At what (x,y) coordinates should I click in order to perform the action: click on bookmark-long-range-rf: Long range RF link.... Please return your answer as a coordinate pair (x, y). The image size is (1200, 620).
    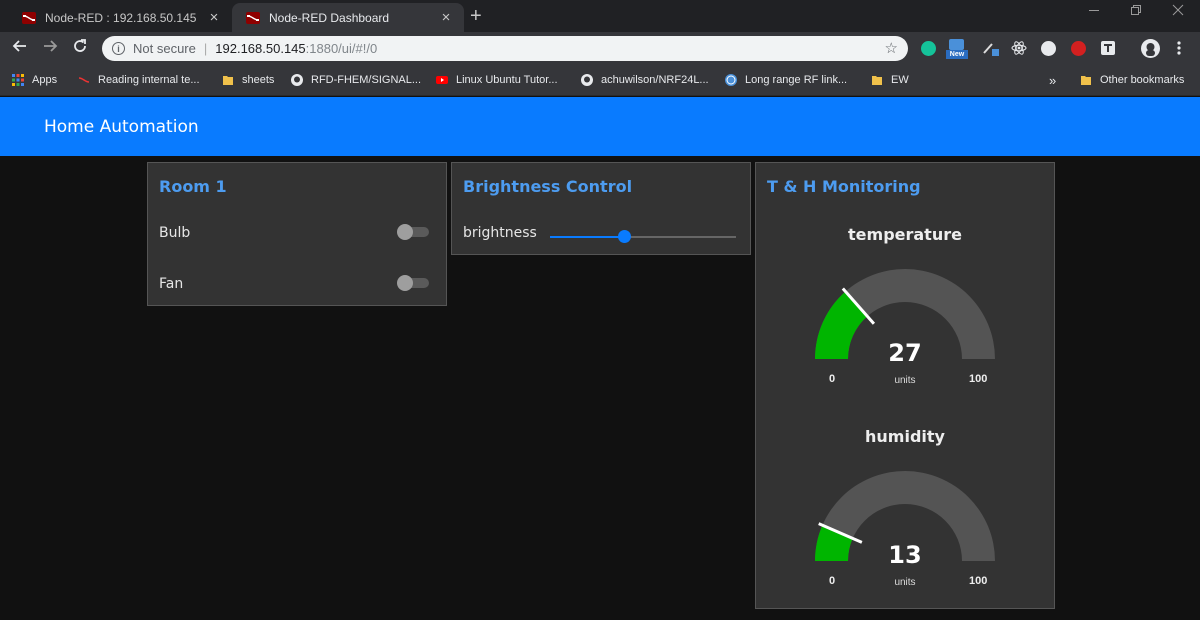
    Looking at the image, I should click on (786, 80).